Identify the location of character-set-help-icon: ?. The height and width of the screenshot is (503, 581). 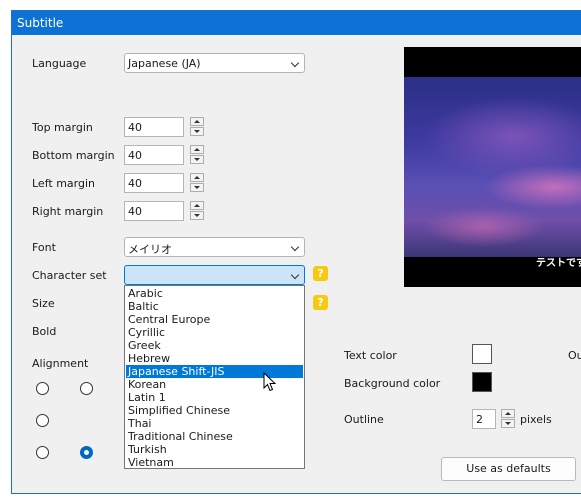
(320, 273).